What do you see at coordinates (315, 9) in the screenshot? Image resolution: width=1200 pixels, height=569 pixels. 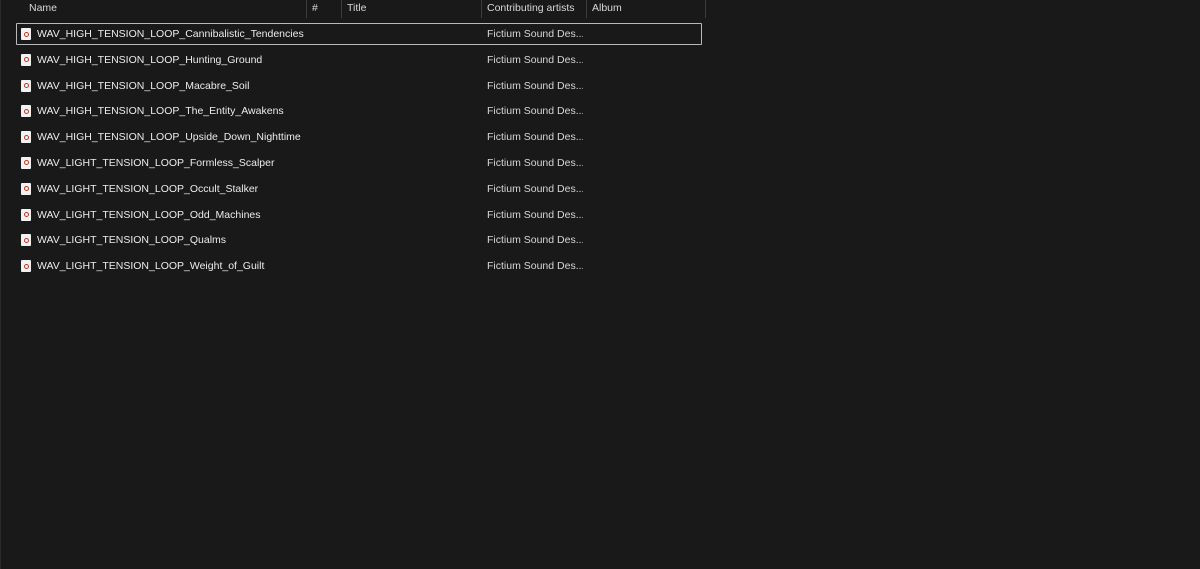 I see `column-header-number: #` at bounding box center [315, 9].